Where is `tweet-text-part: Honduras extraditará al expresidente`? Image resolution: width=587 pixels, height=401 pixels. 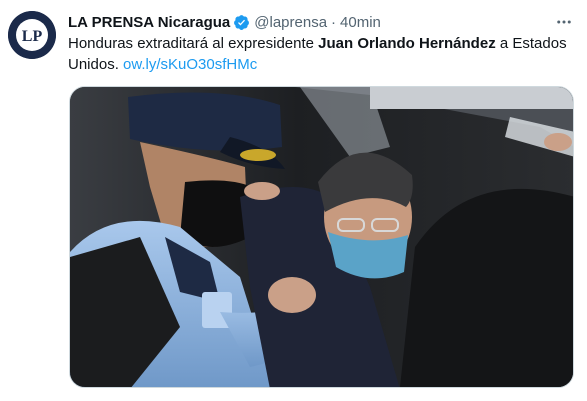
tweet-text-part: Honduras extraditará al expresidente is located at coordinates (193, 43).